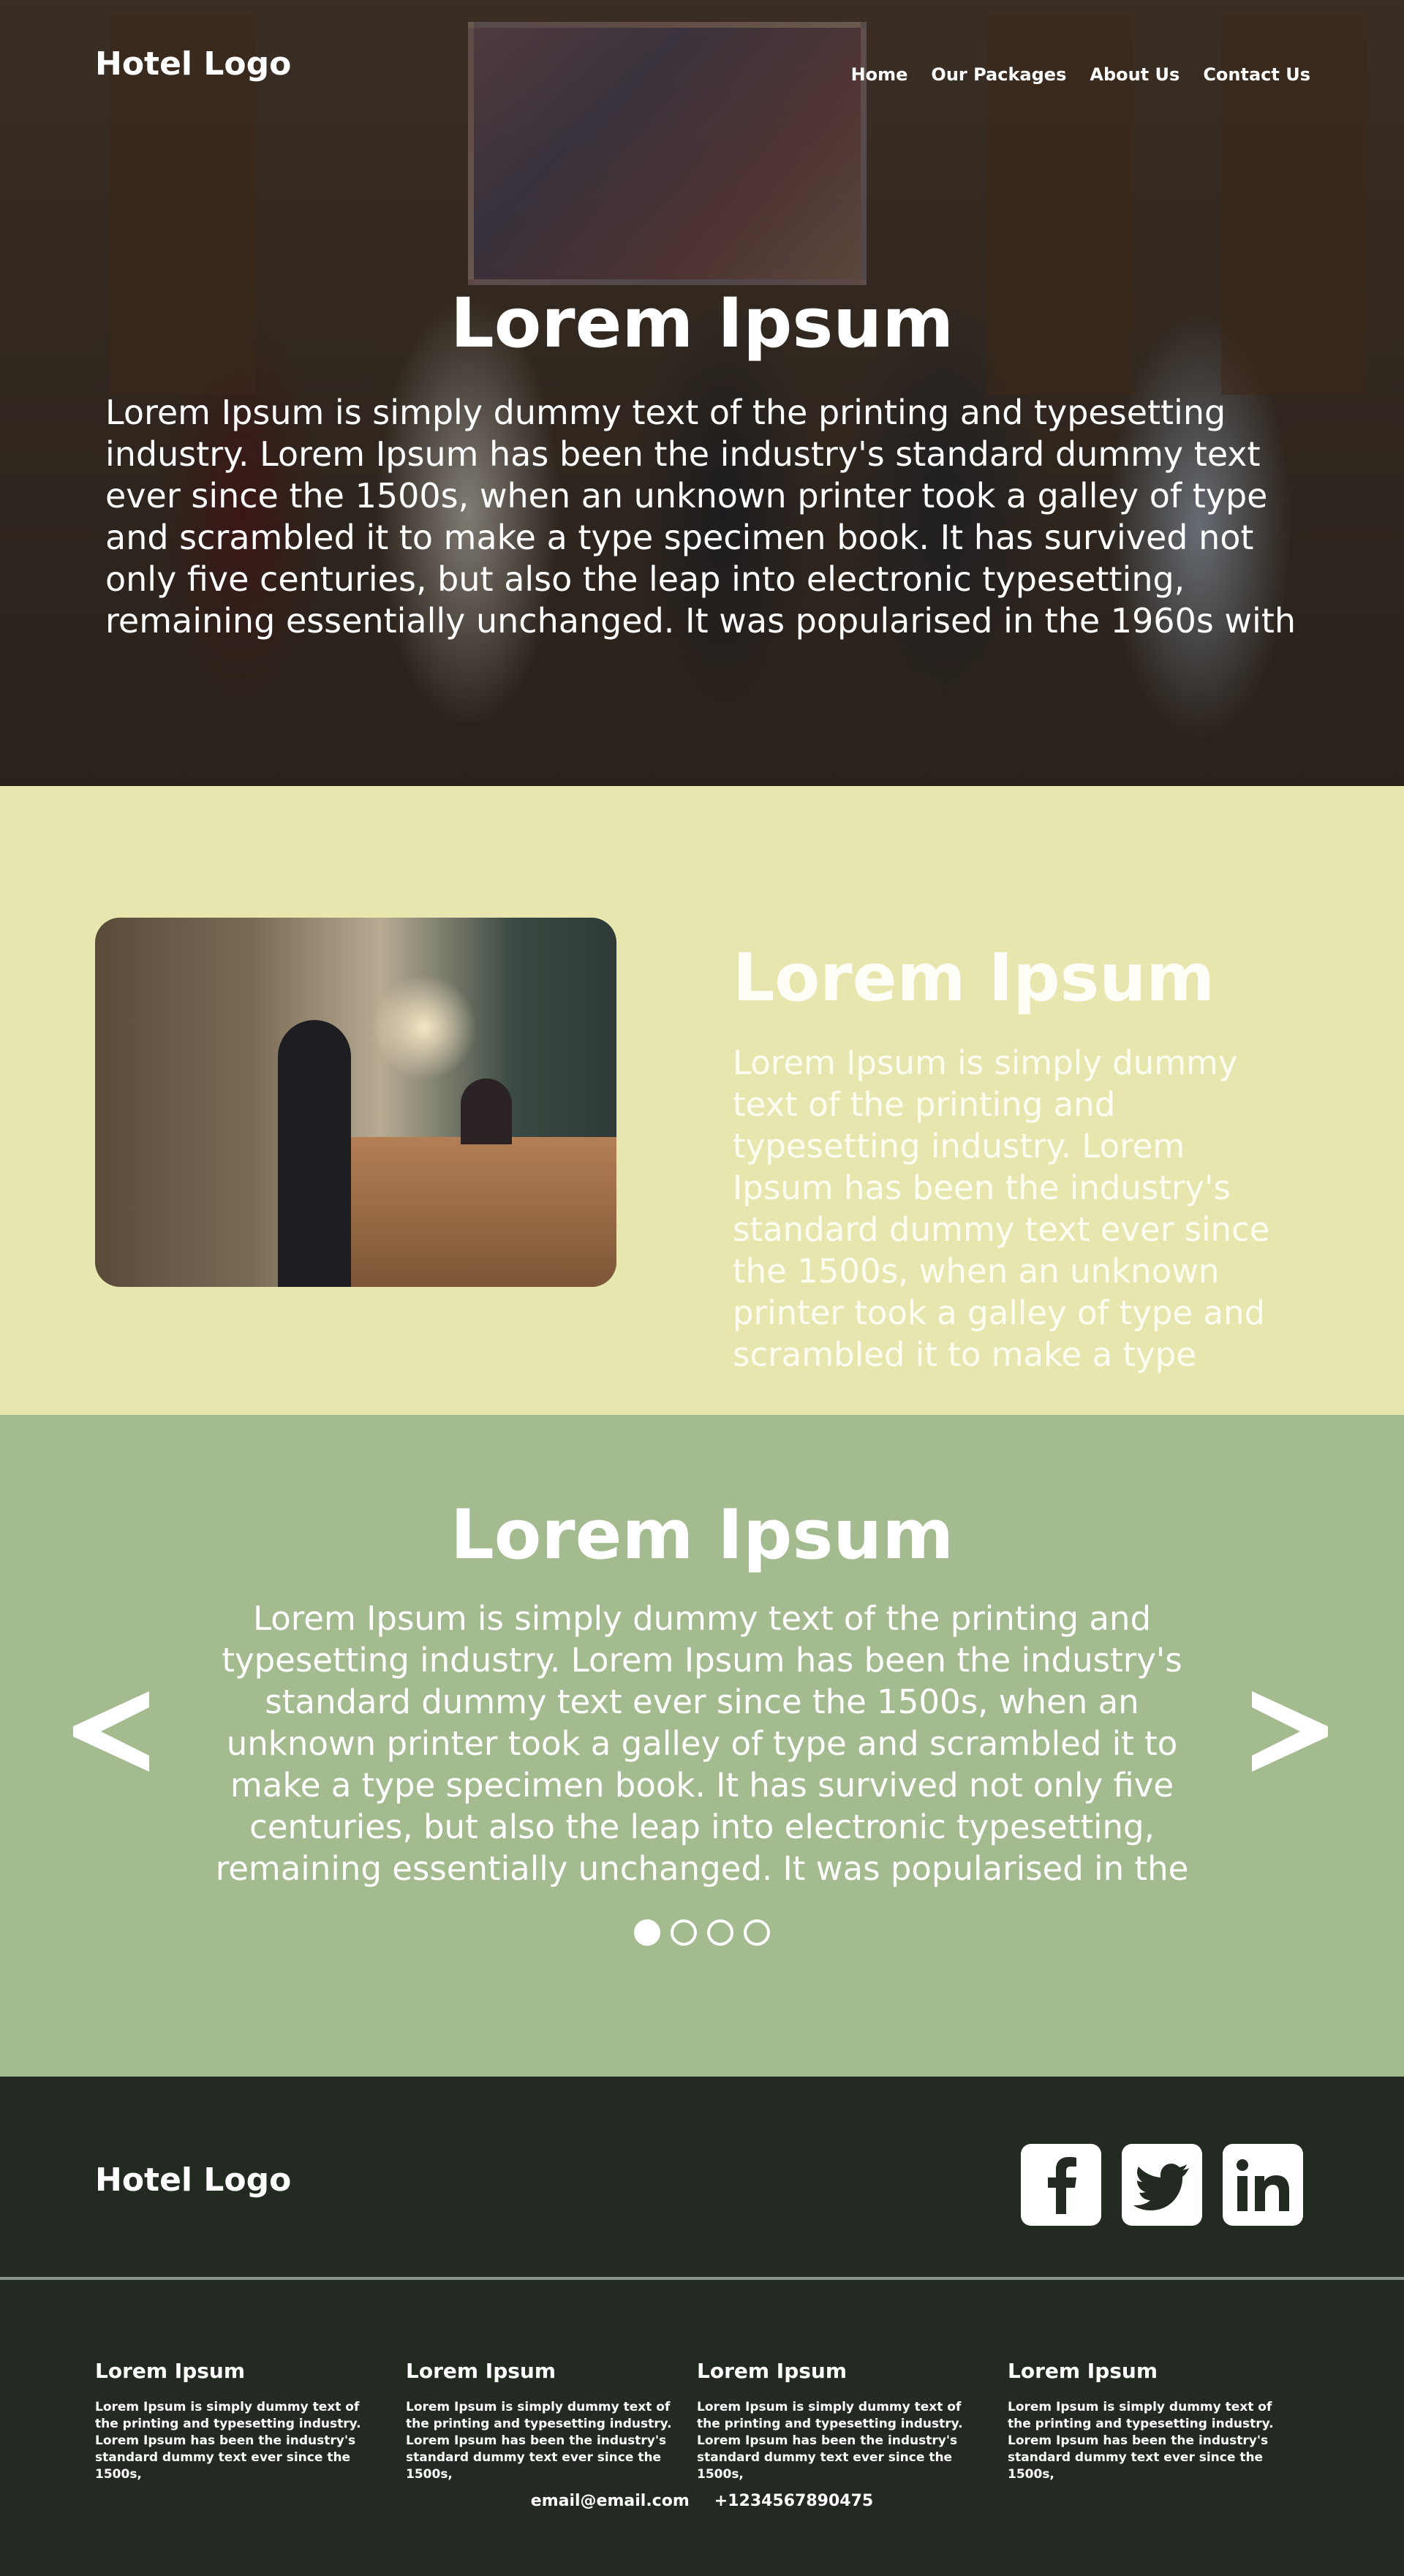  I want to click on linkedin-icon, so click(1263, 2185).